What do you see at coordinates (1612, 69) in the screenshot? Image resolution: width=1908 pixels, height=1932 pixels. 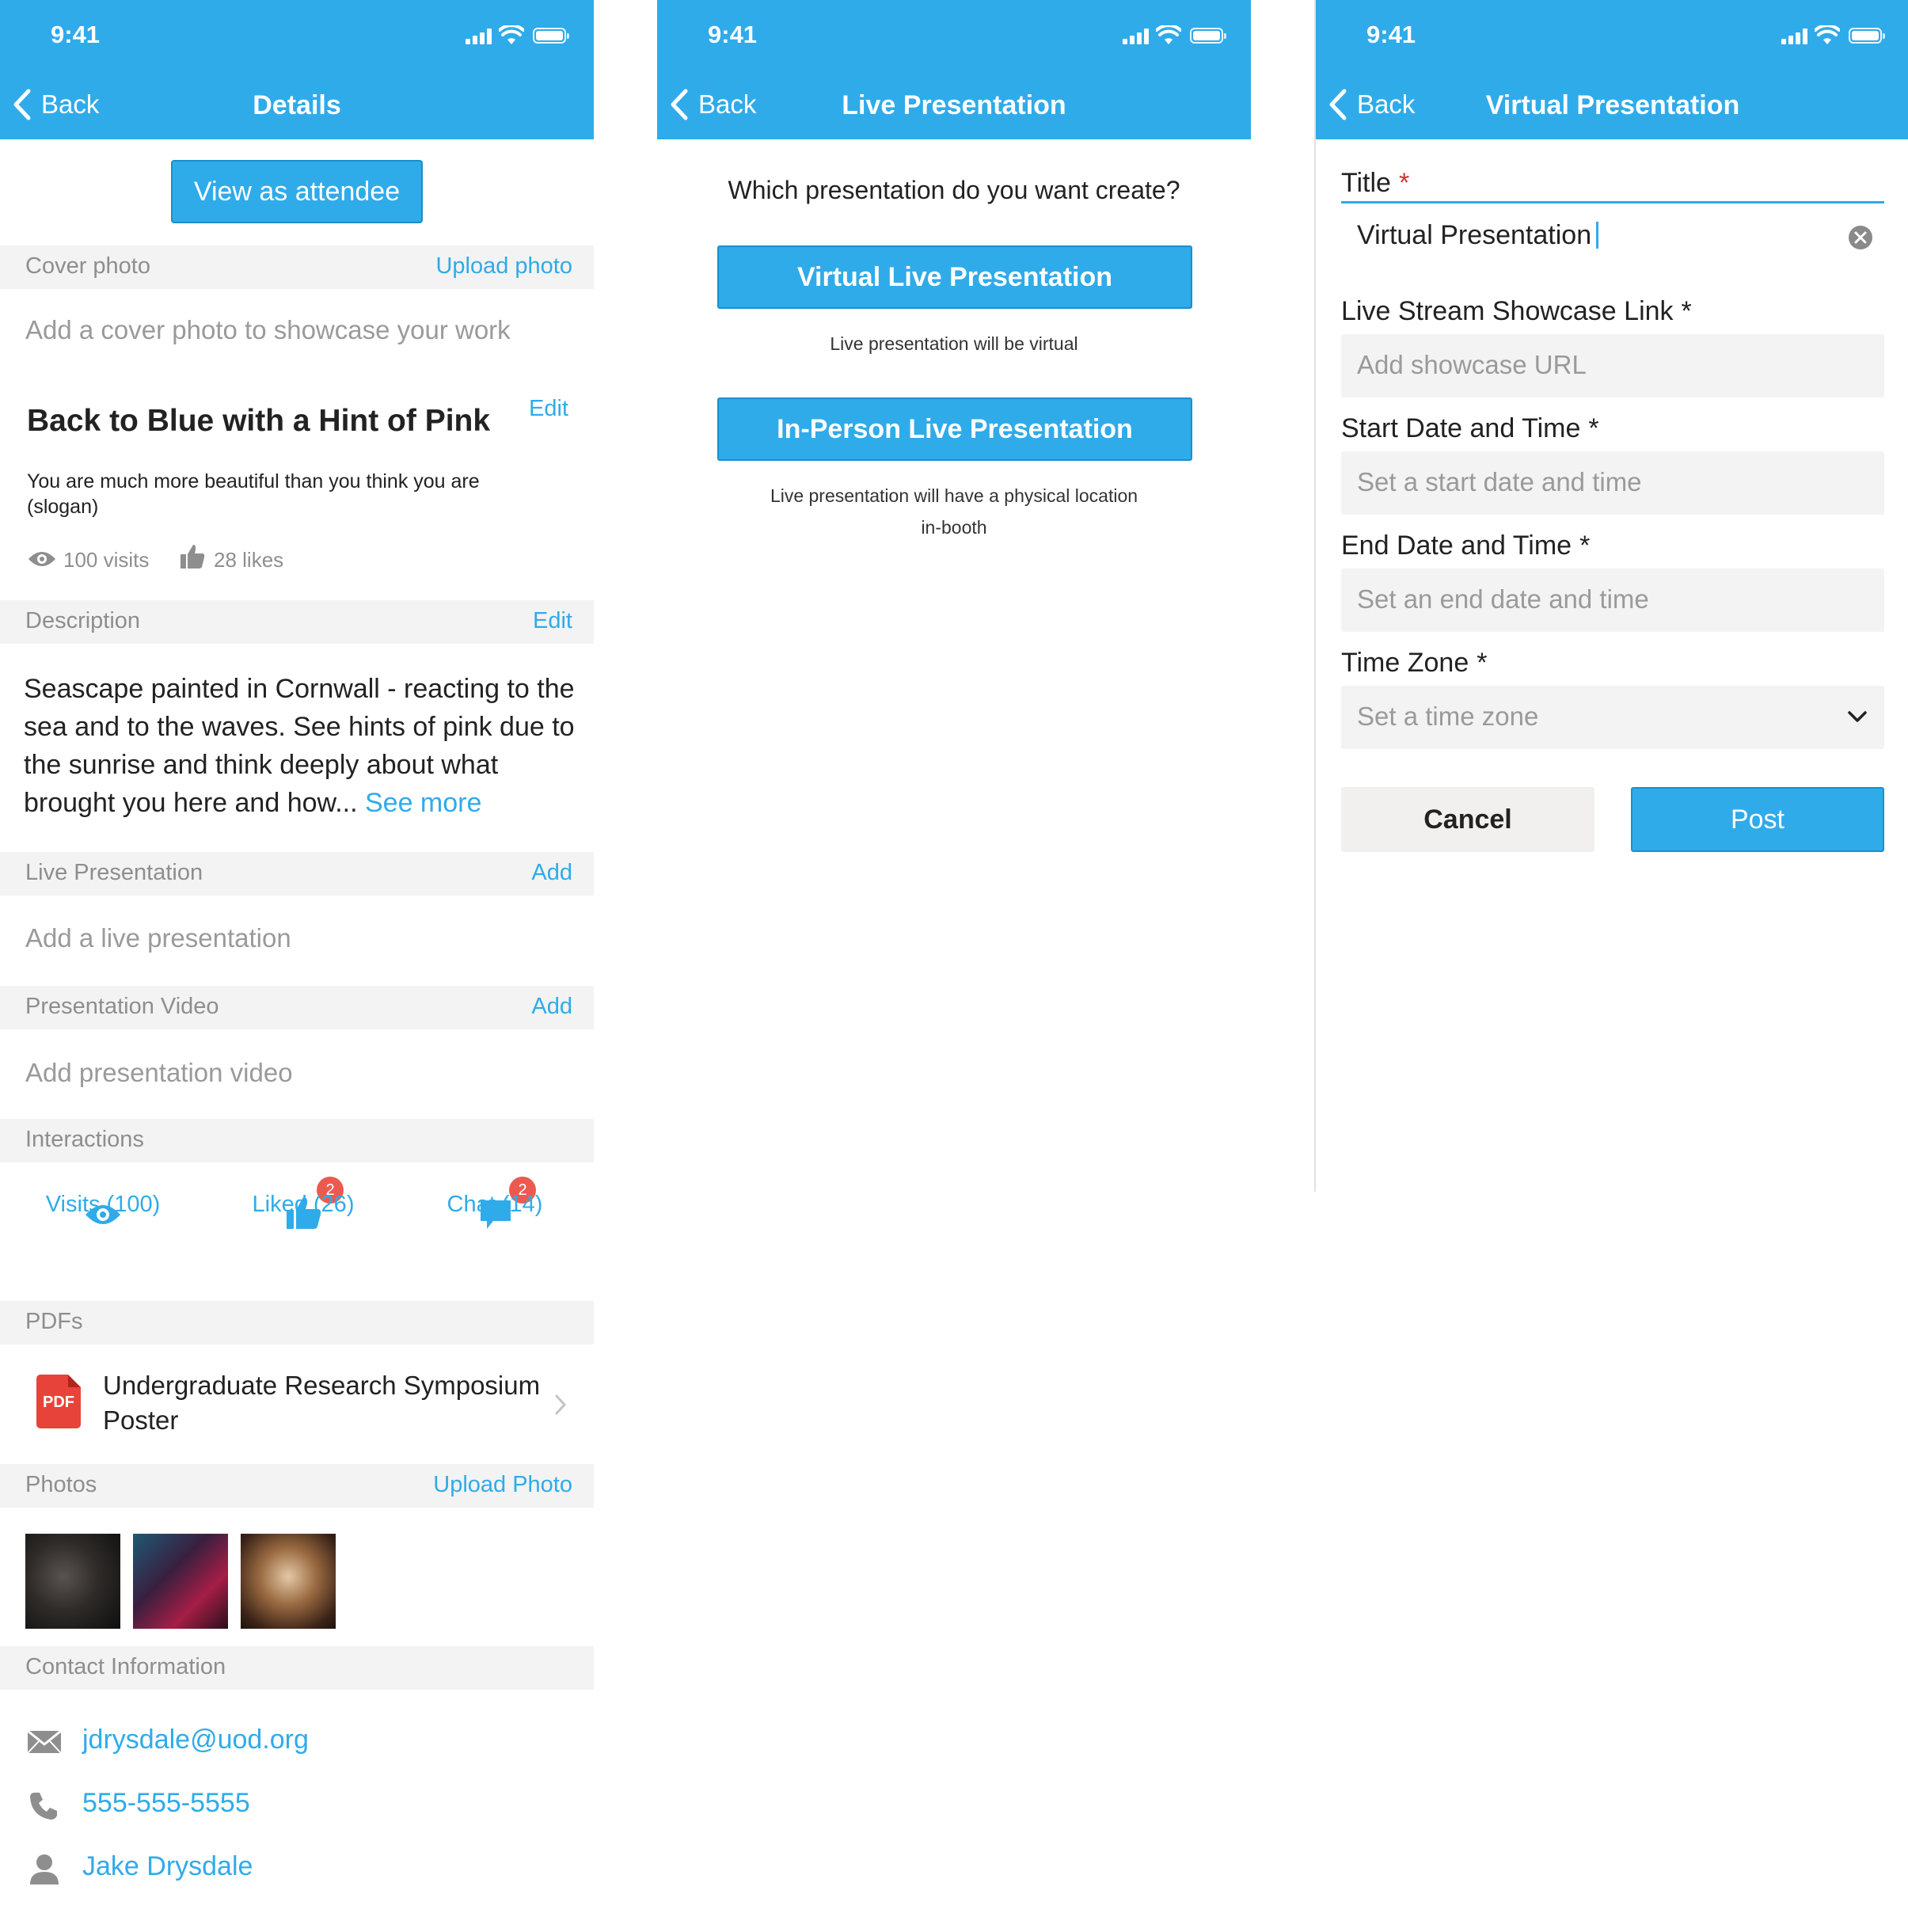 I see `header-bar: 9:41 Back Virtual Presentation` at bounding box center [1612, 69].